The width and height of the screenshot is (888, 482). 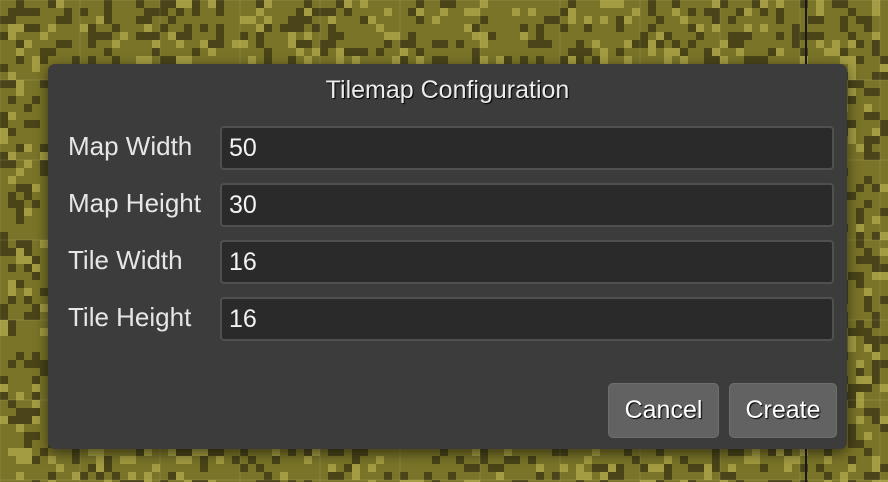 What do you see at coordinates (134, 203) in the screenshot?
I see `map-height-label: Map Height` at bounding box center [134, 203].